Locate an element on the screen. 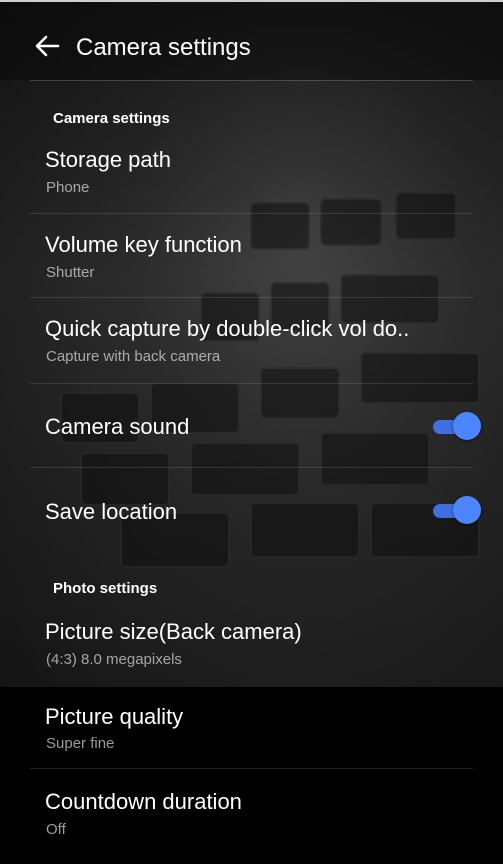  setting-value: Super fine is located at coordinates (80, 743).